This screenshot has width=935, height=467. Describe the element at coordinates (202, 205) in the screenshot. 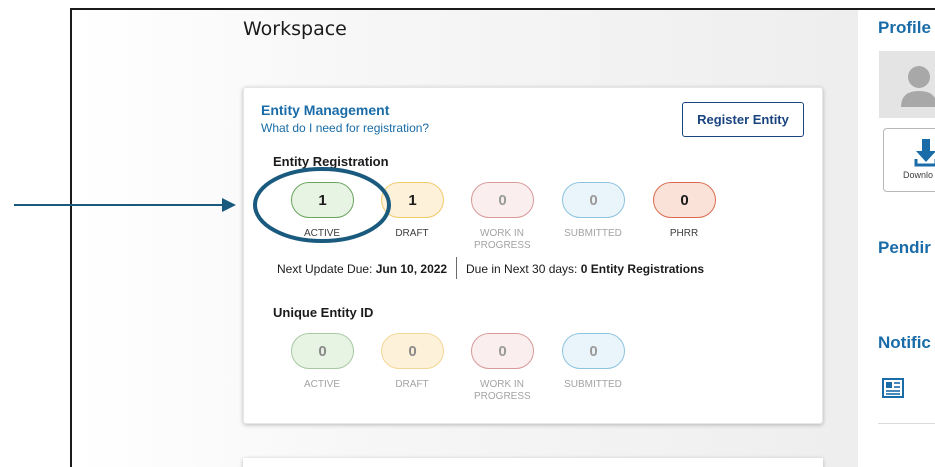

I see `annotation-overlay` at that location.